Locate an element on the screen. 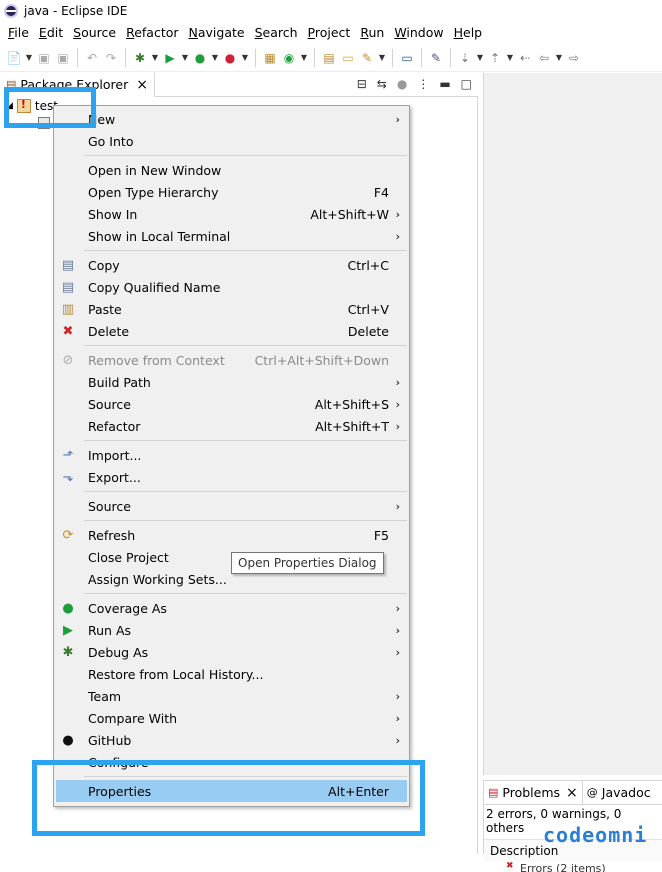  coverage-icon: ● is located at coordinates (200, 58).